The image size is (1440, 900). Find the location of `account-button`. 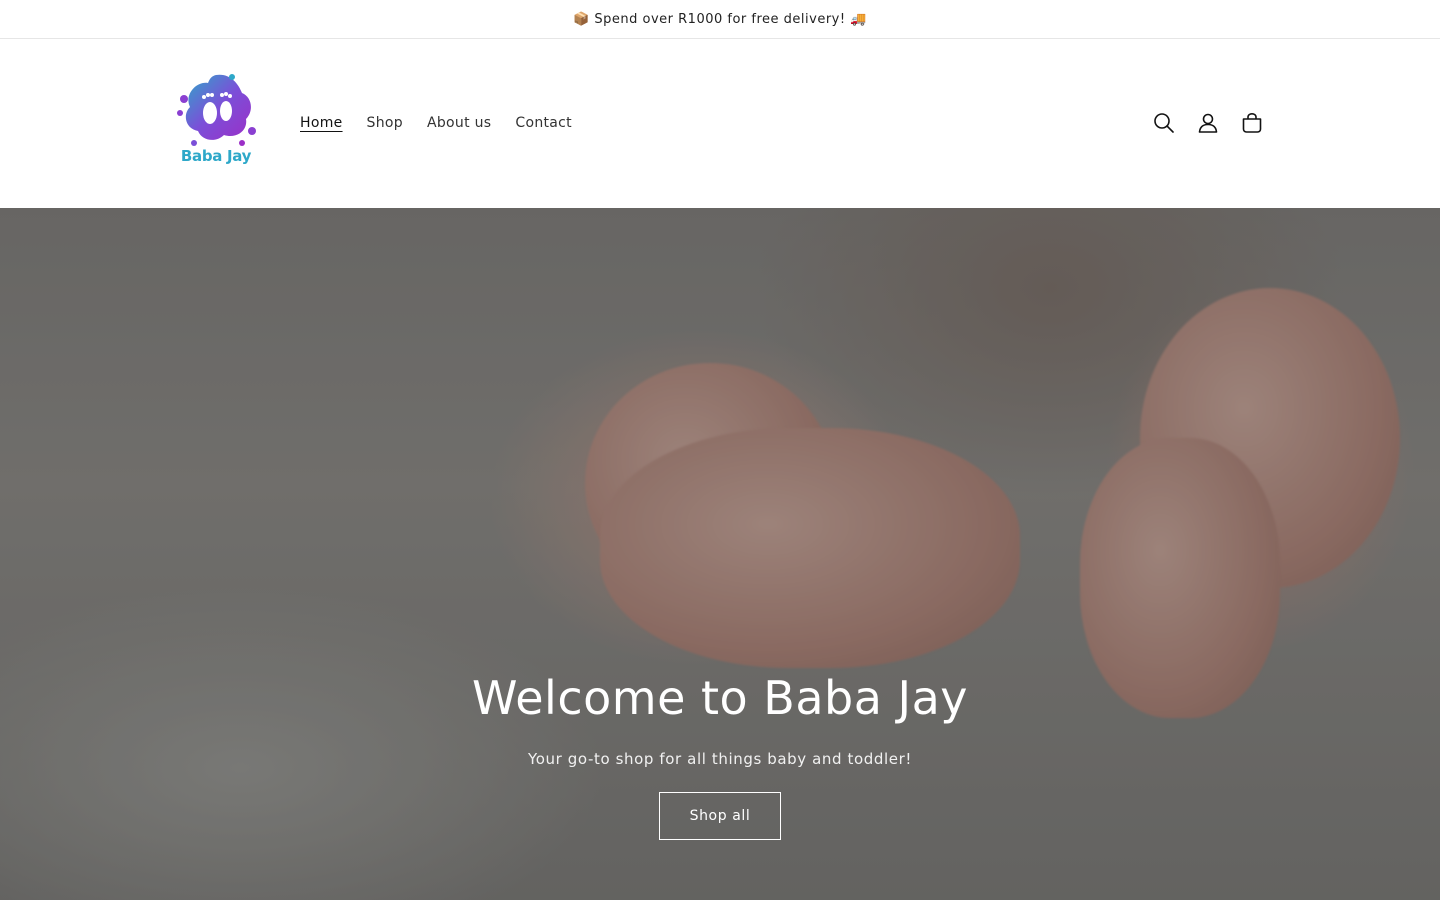

account-button is located at coordinates (1208, 123).